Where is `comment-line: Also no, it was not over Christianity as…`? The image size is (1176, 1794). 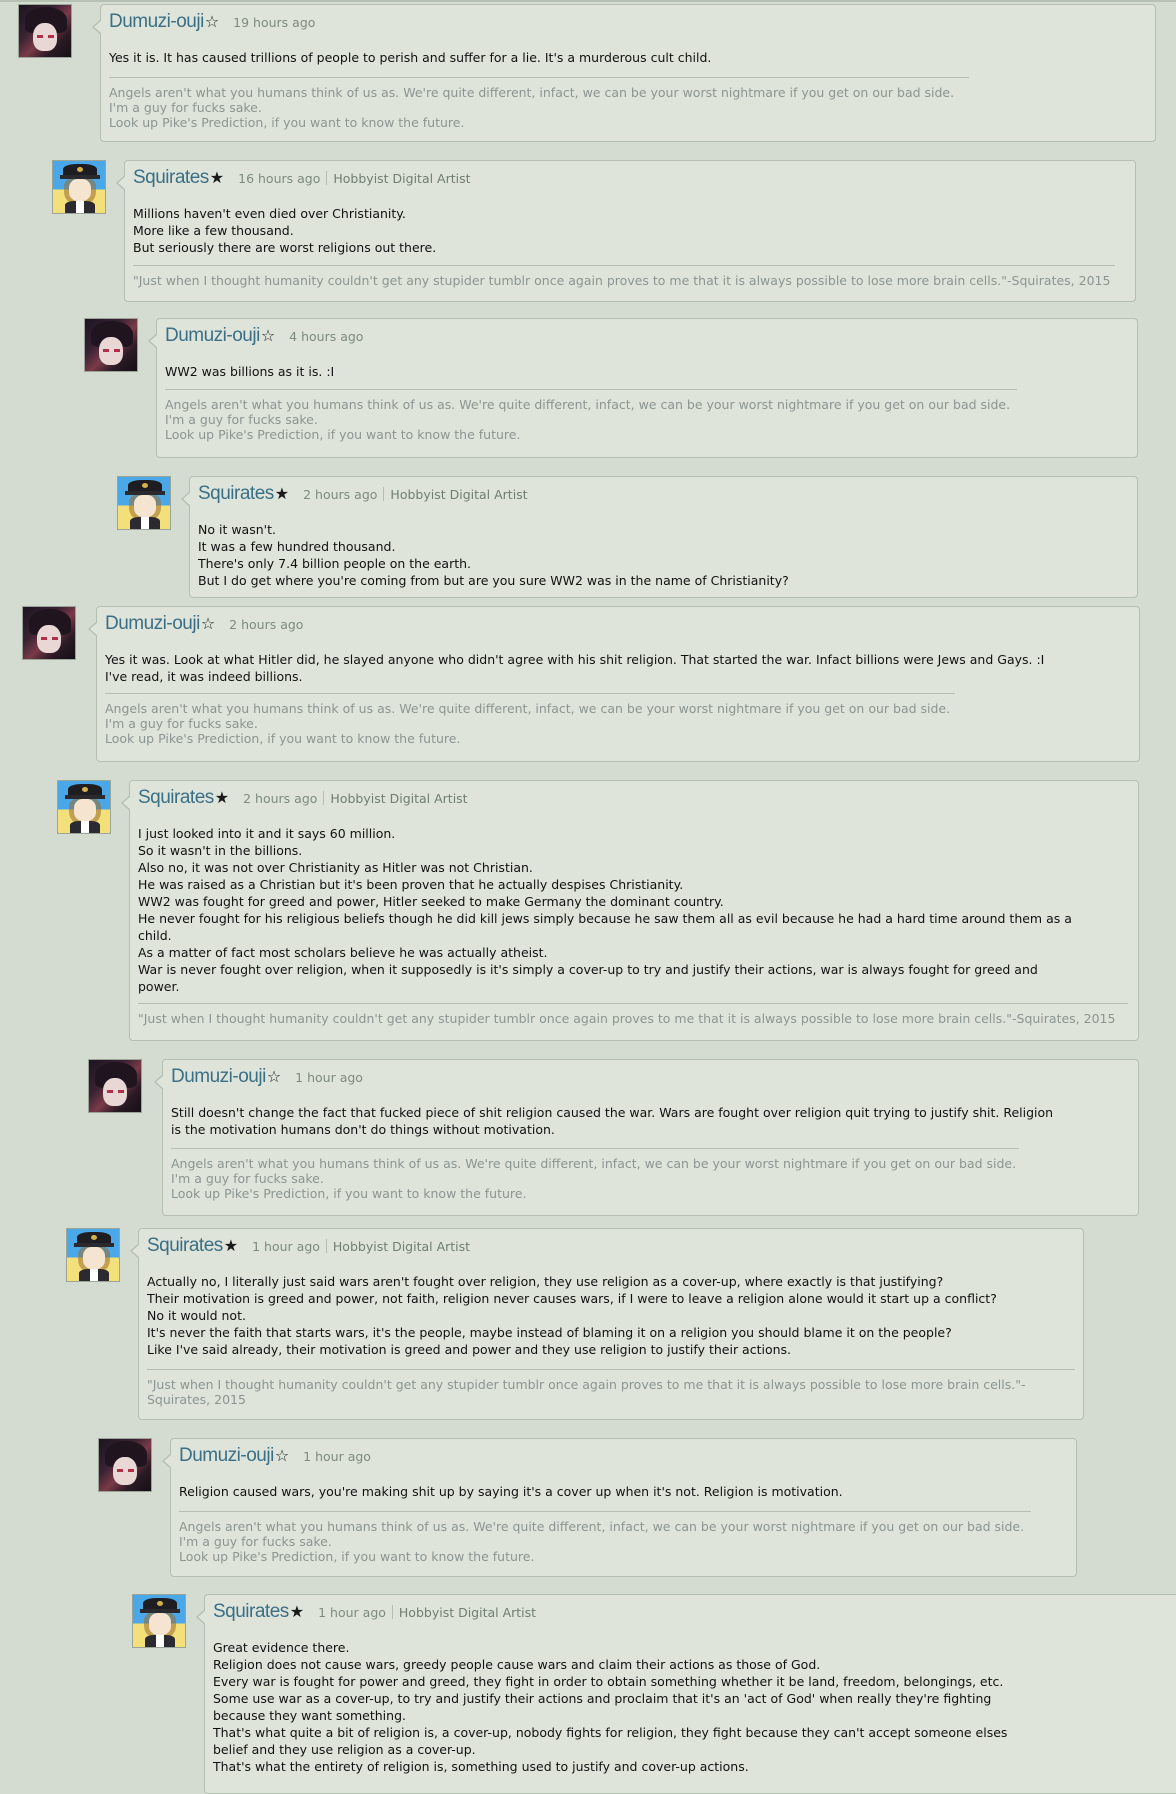 comment-line: Also no, it was not over Christianity as… is located at coordinates (335, 867).